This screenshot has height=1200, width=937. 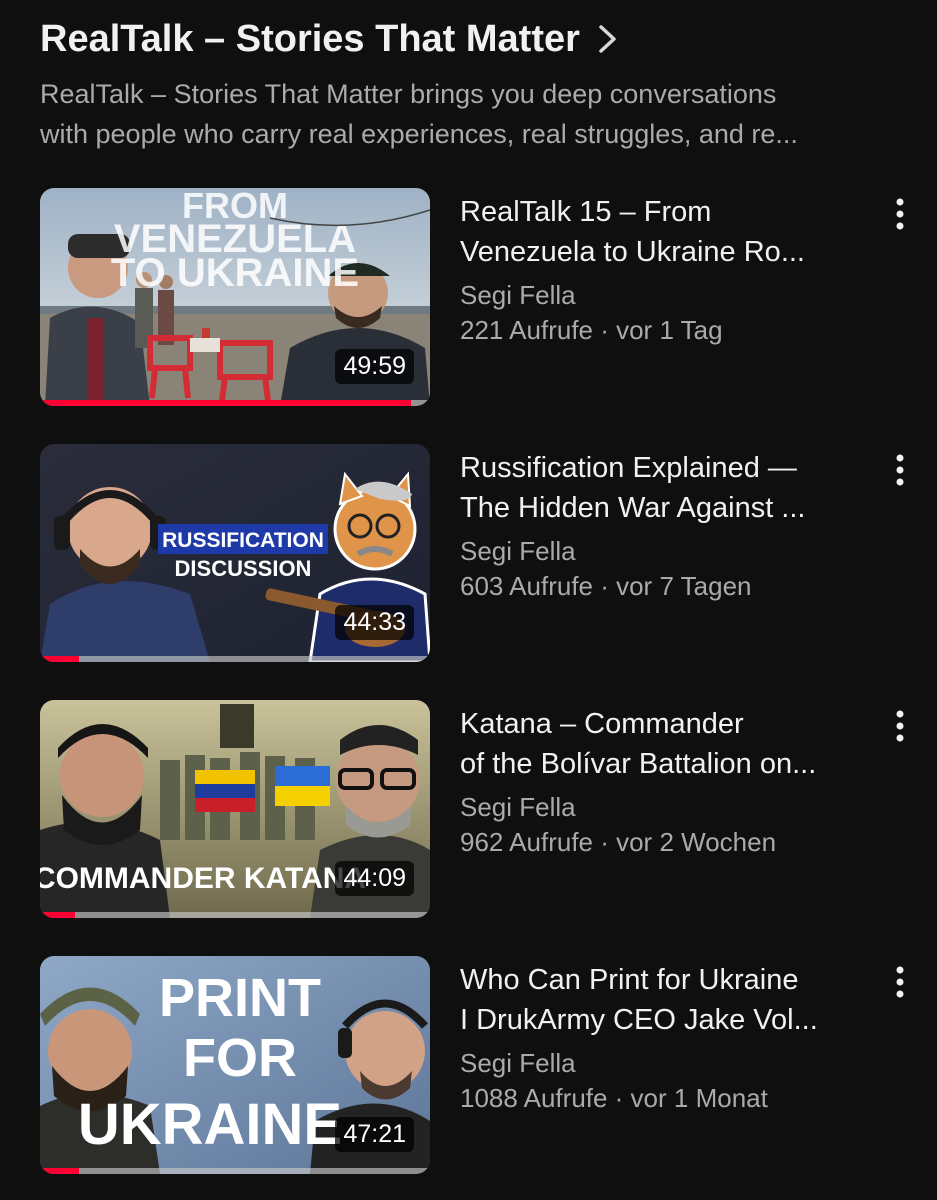 What do you see at coordinates (606, 586) in the screenshot?
I see `video-stats: 603 Aufrufe · vor 7 Tagen` at bounding box center [606, 586].